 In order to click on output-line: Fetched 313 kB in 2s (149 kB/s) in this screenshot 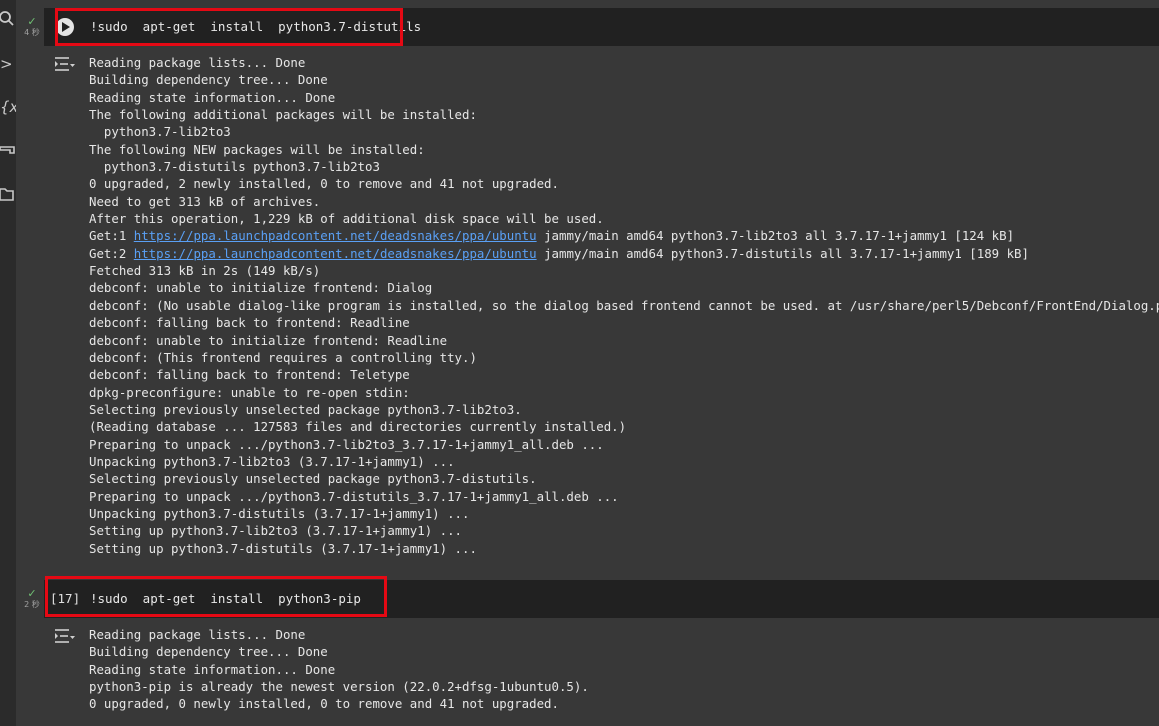, I will do `click(205, 271)`.